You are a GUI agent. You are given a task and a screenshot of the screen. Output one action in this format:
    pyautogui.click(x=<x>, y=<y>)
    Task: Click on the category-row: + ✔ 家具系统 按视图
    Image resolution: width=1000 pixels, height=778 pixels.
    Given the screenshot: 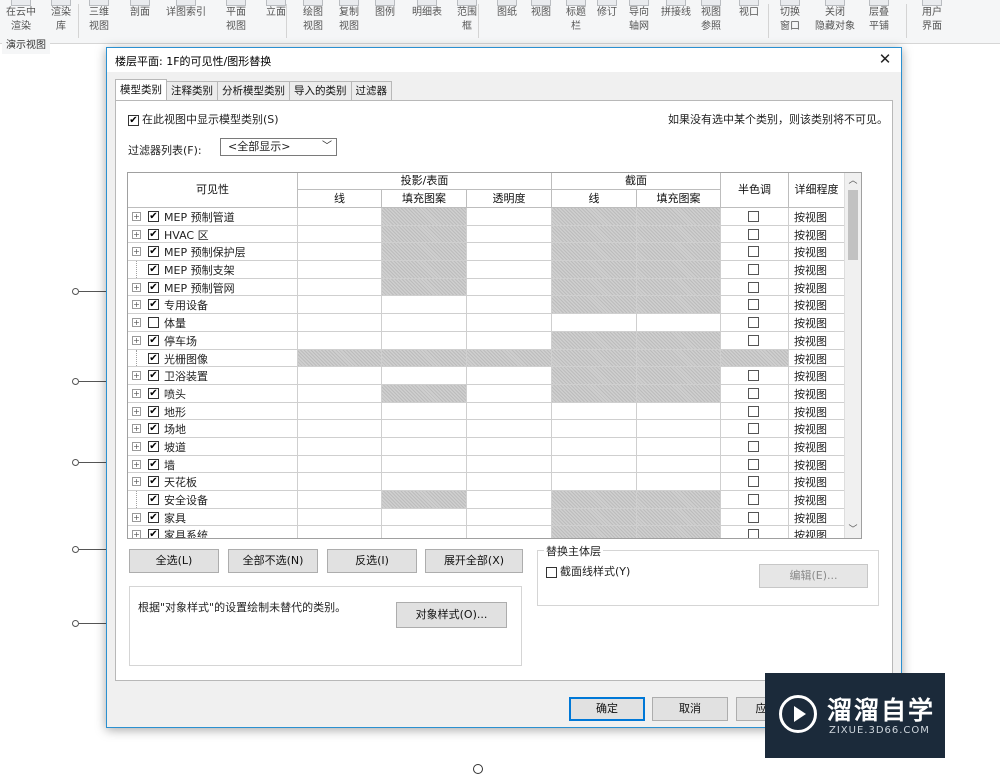 What is the action you would take?
    pyautogui.click(x=494, y=532)
    